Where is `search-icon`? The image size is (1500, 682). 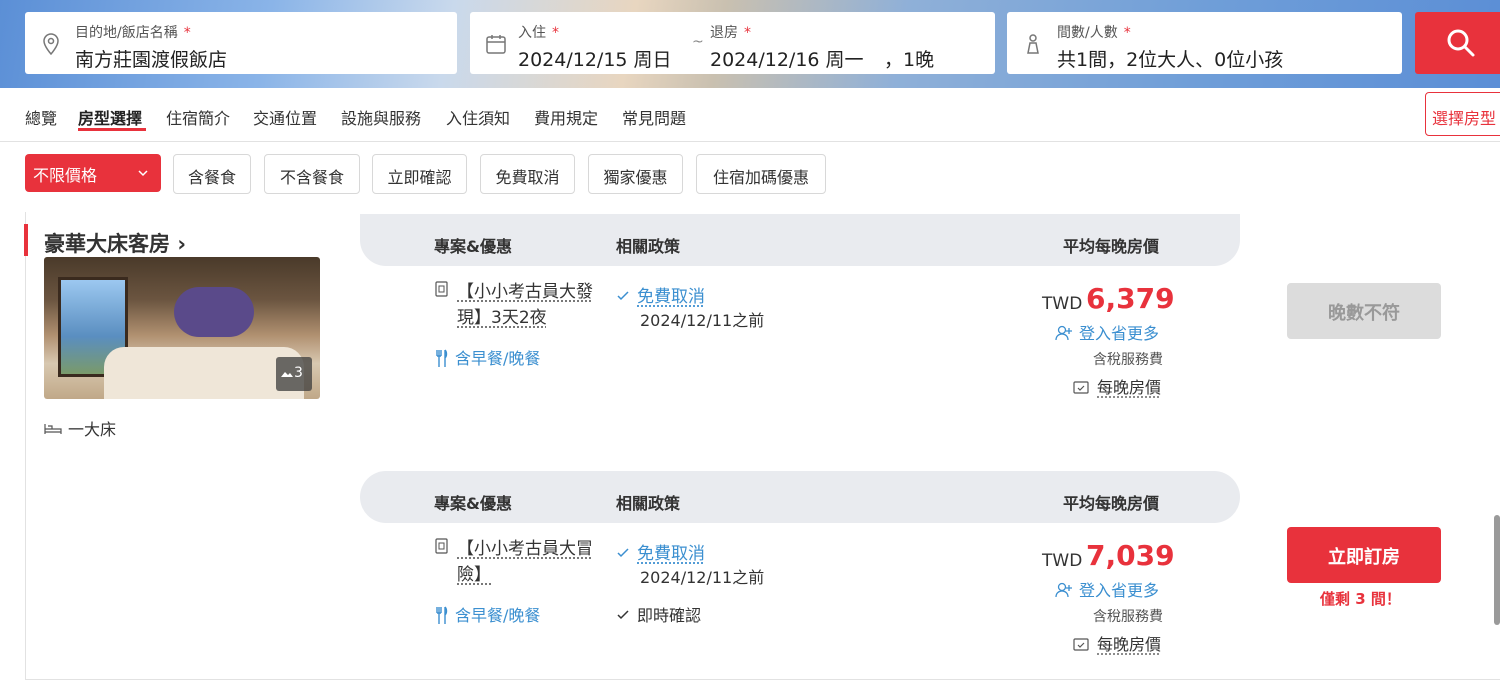
search-icon is located at coordinates (1461, 43).